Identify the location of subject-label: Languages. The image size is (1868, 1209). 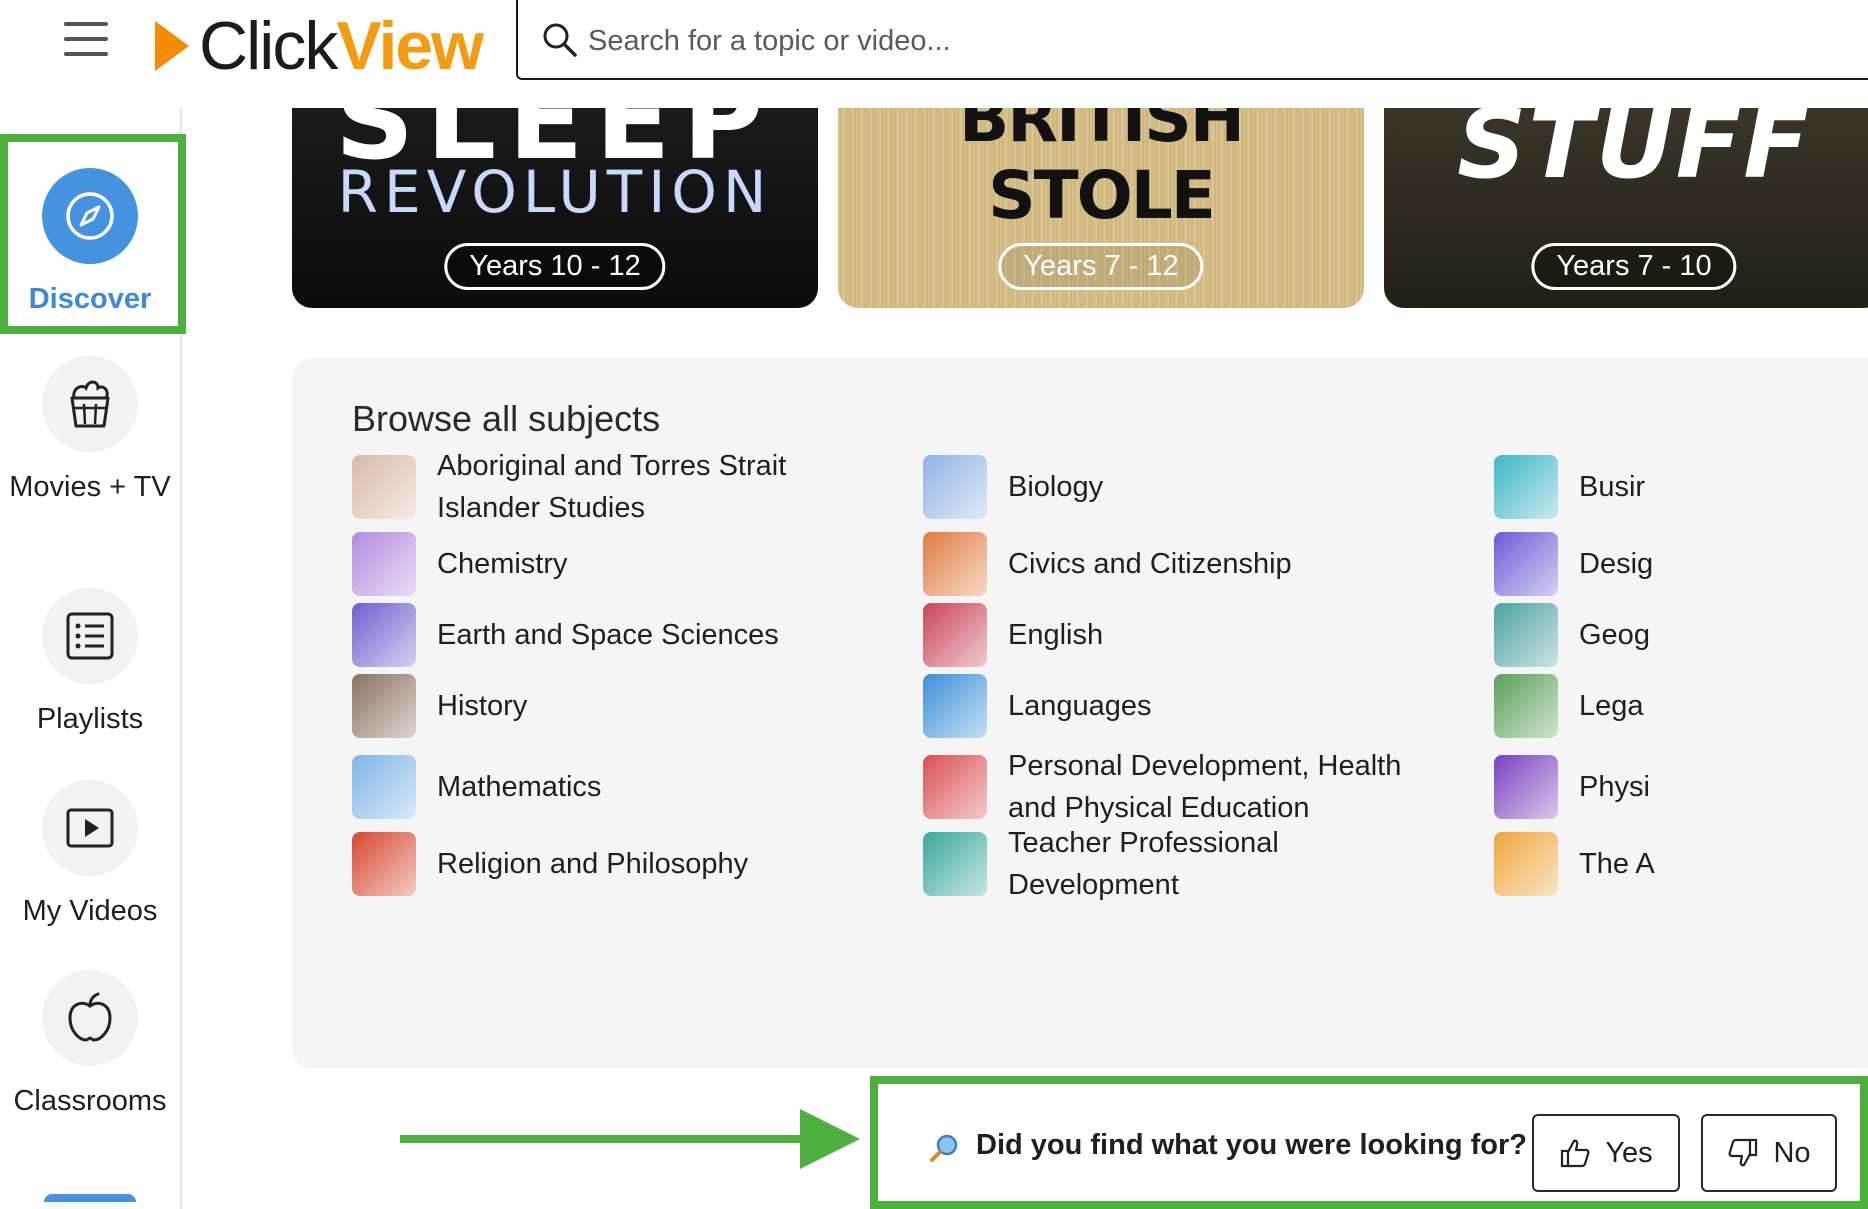
(1080, 706).